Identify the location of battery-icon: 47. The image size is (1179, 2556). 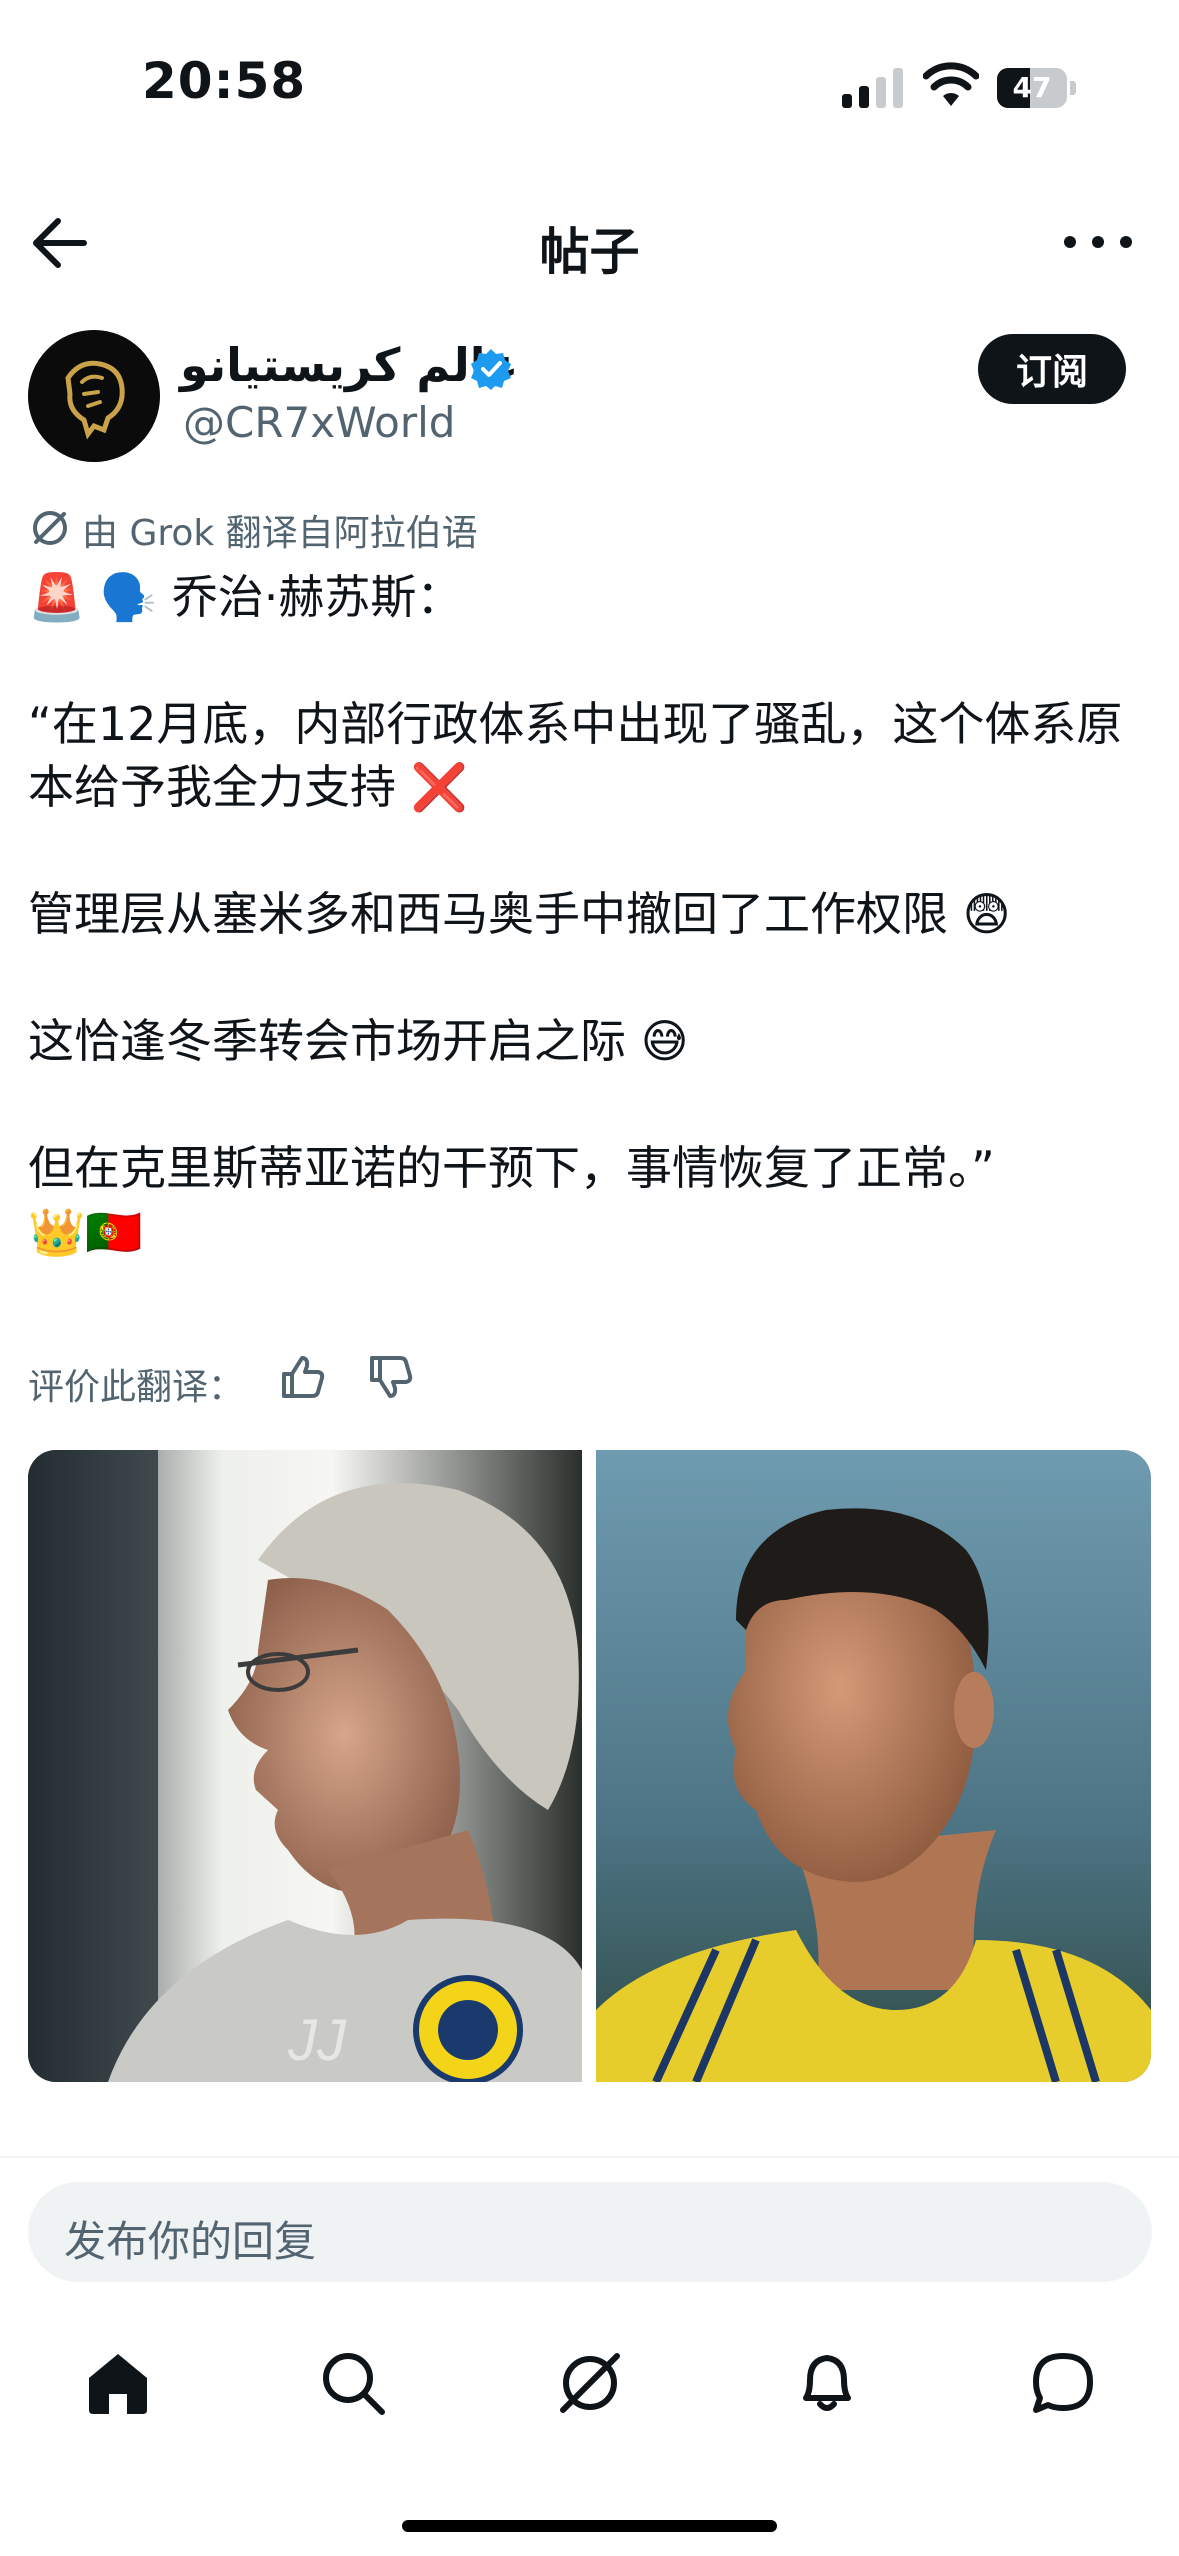
(1037, 88).